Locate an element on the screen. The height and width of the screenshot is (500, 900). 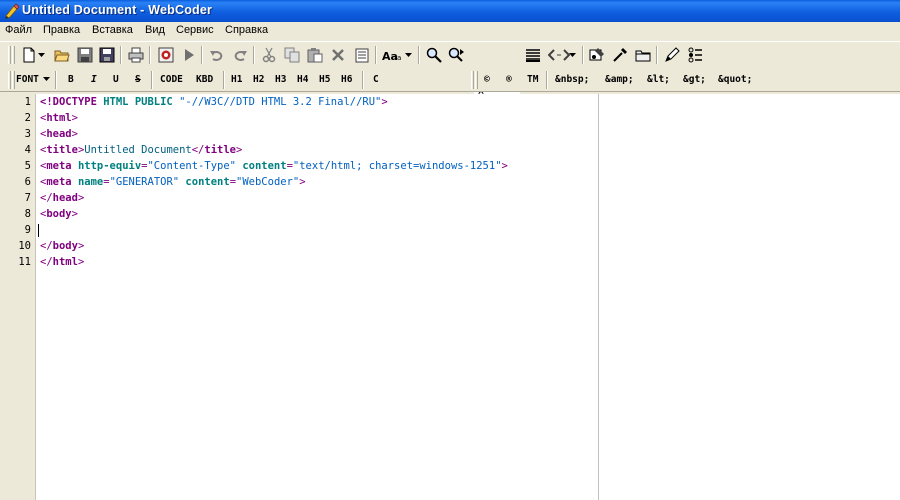
delete-icon is located at coordinates (338, 55).